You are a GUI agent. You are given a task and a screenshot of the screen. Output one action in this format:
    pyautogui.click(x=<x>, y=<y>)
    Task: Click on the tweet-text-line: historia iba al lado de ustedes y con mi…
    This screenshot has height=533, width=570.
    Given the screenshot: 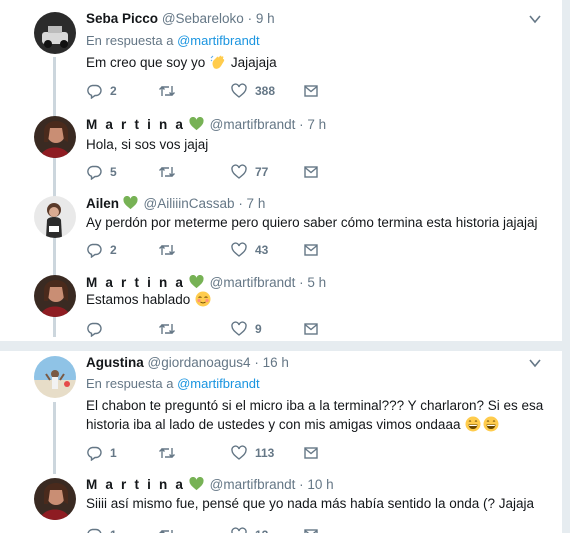 What is the action you would take?
    pyautogui.click(x=314, y=424)
    